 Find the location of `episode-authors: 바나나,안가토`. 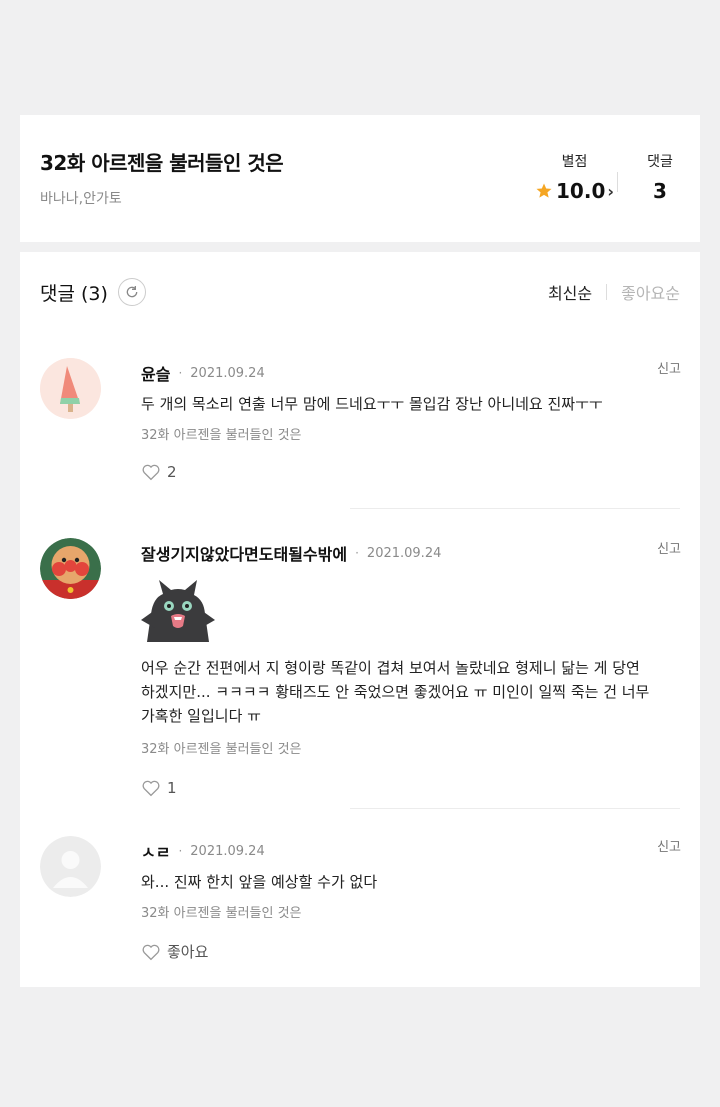

episode-authors: 바나나,안가토 is located at coordinates (81, 198).